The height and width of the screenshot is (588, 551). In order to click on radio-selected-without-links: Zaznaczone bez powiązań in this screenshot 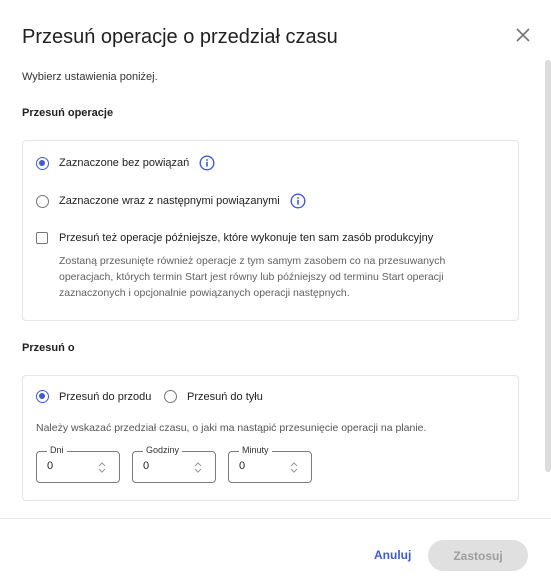, I will do `click(125, 163)`.